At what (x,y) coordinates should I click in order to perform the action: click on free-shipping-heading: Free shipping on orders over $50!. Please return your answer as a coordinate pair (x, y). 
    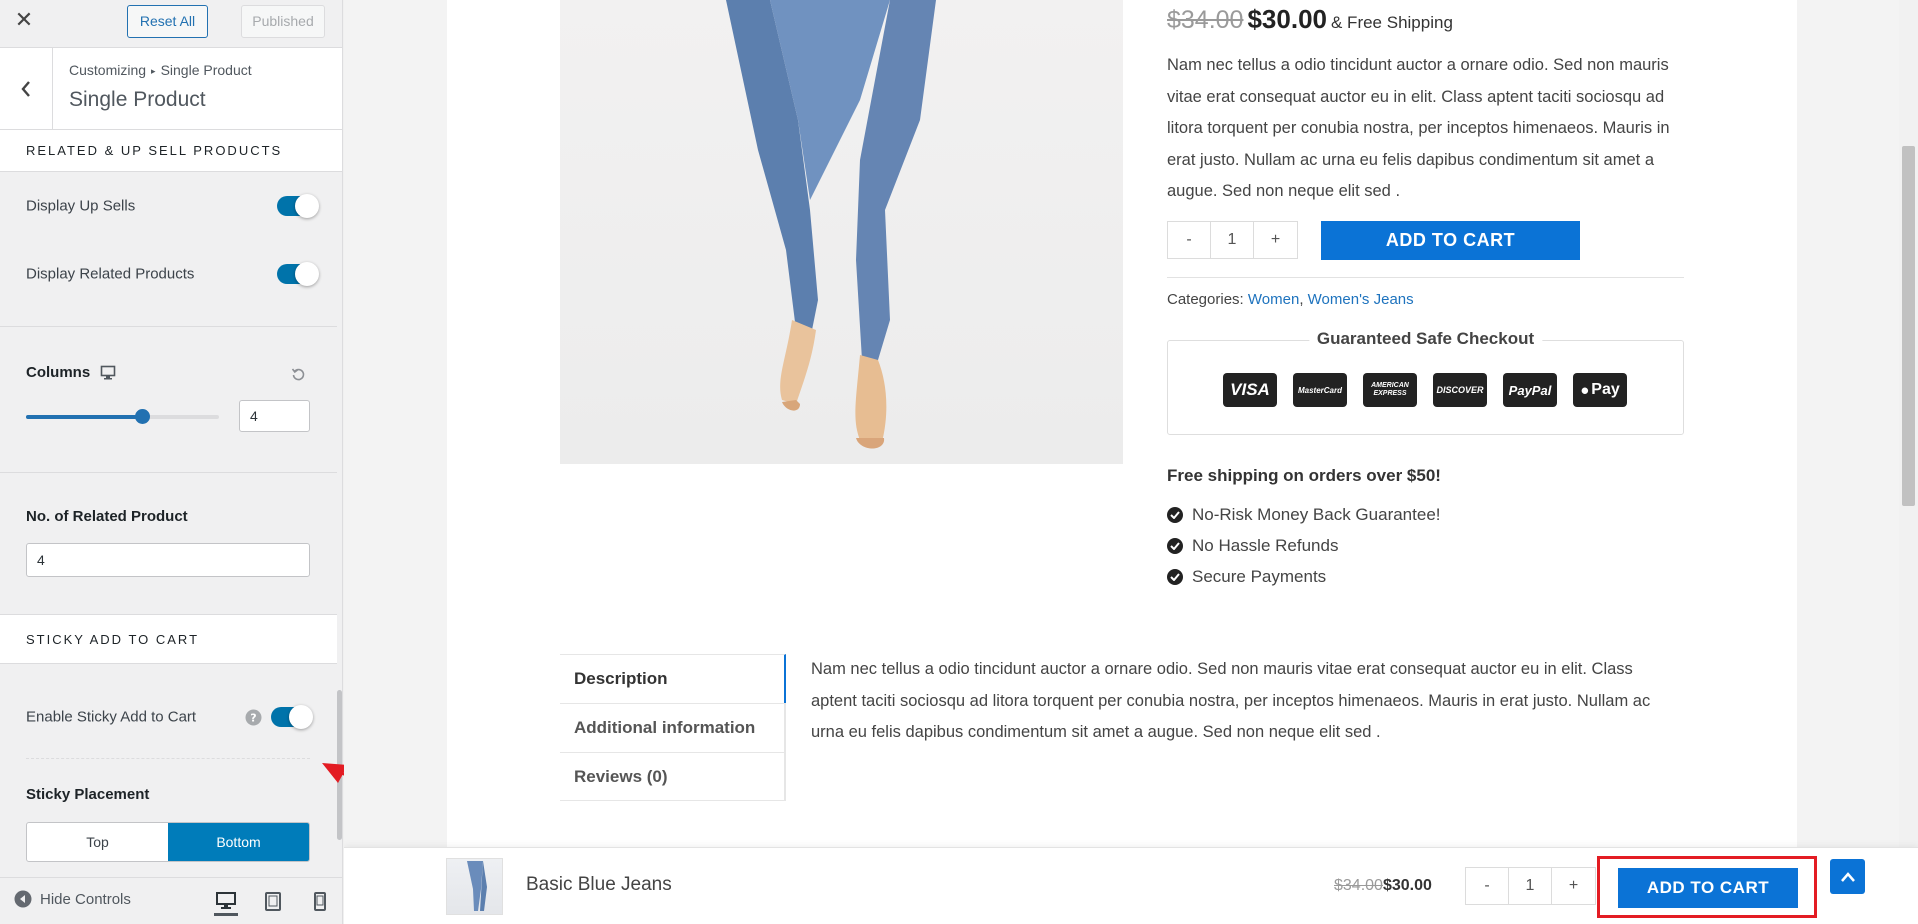
    Looking at the image, I should click on (1304, 475).